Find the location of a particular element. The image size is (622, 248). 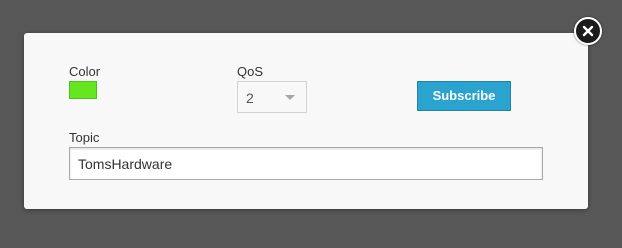

close-icon is located at coordinates (588, 31).